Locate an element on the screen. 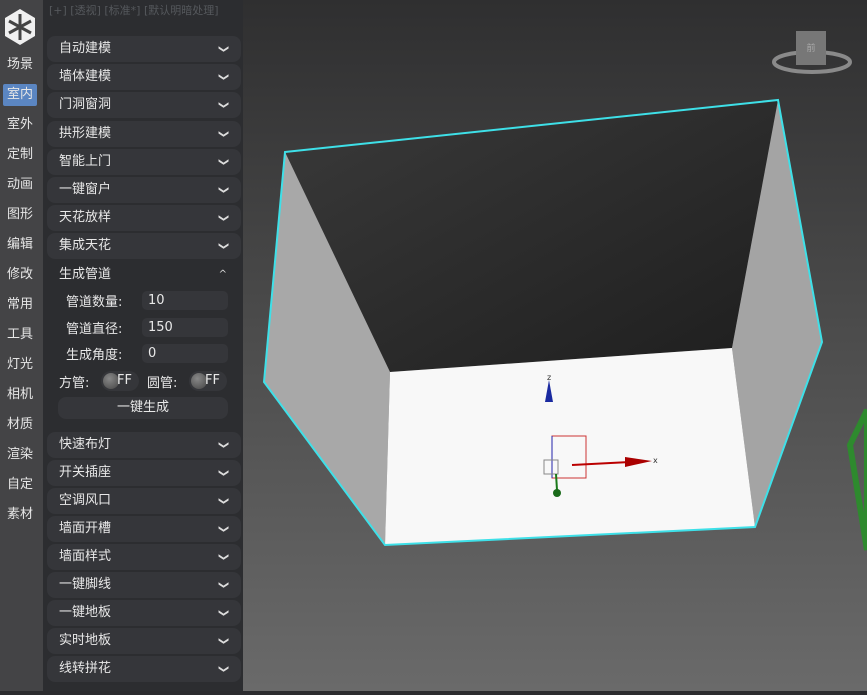  section-header: 一键地板 ❯ is located at coordinates (144, 613).